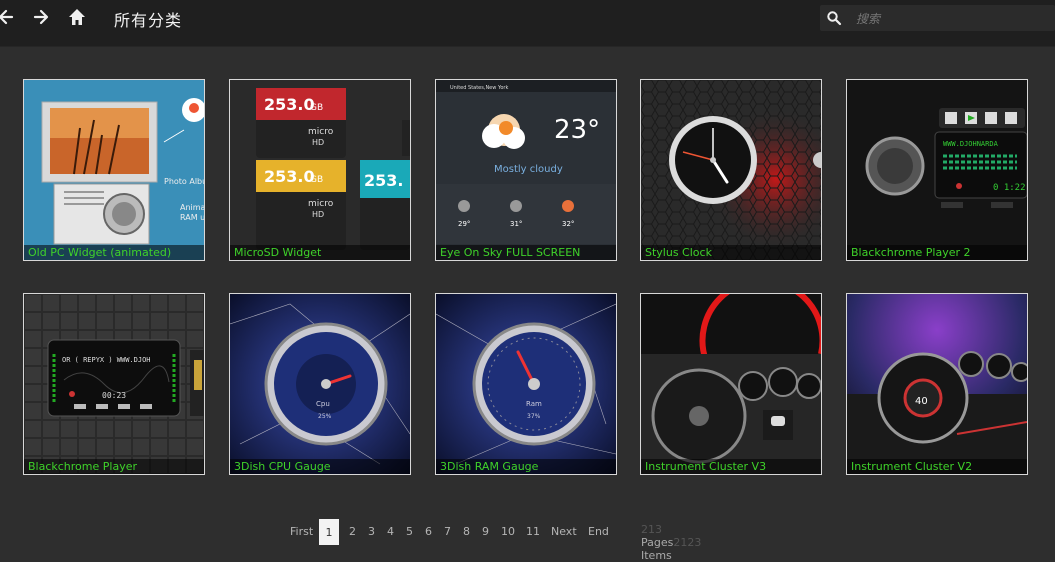 The height and width of the screenshot is (562, 1055). What do you see at coordinates (937, 252) in the screenshot?
I see `tile-label: Blackchrome Player 2` at bounding box center [937, 252].